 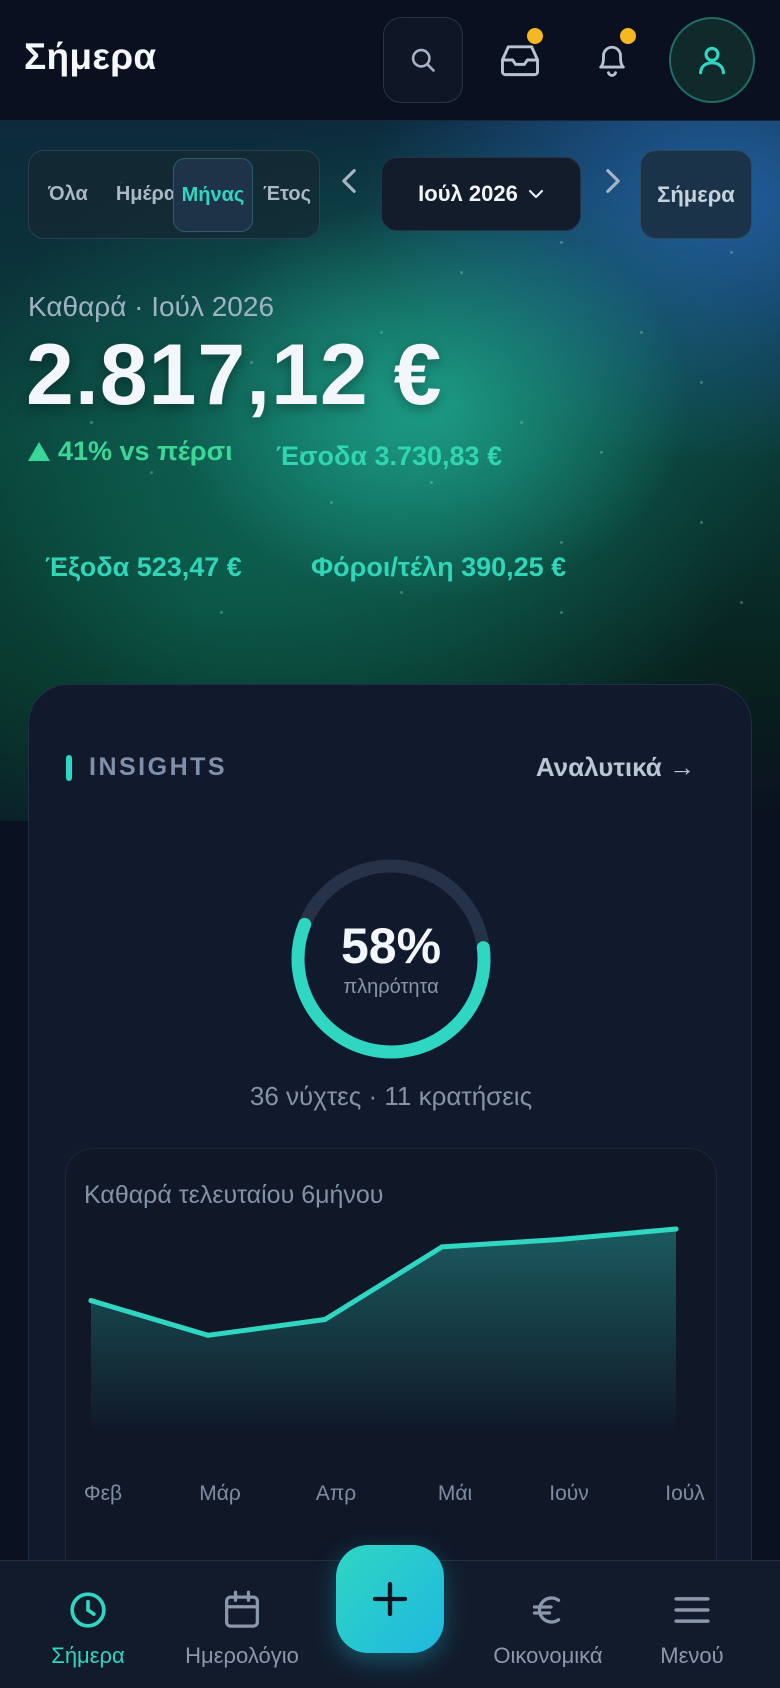 I want to click on add-button, so click(x=390, y=1599).